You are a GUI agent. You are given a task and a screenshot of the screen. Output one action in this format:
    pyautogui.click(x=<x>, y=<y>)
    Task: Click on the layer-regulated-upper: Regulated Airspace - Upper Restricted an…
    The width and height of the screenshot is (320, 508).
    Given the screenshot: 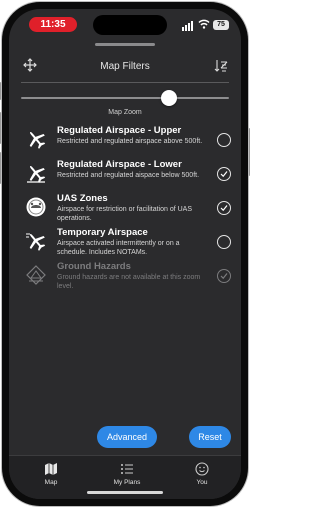 What is the action you would take?
    pyautogui.click(x=127, y=142)
    